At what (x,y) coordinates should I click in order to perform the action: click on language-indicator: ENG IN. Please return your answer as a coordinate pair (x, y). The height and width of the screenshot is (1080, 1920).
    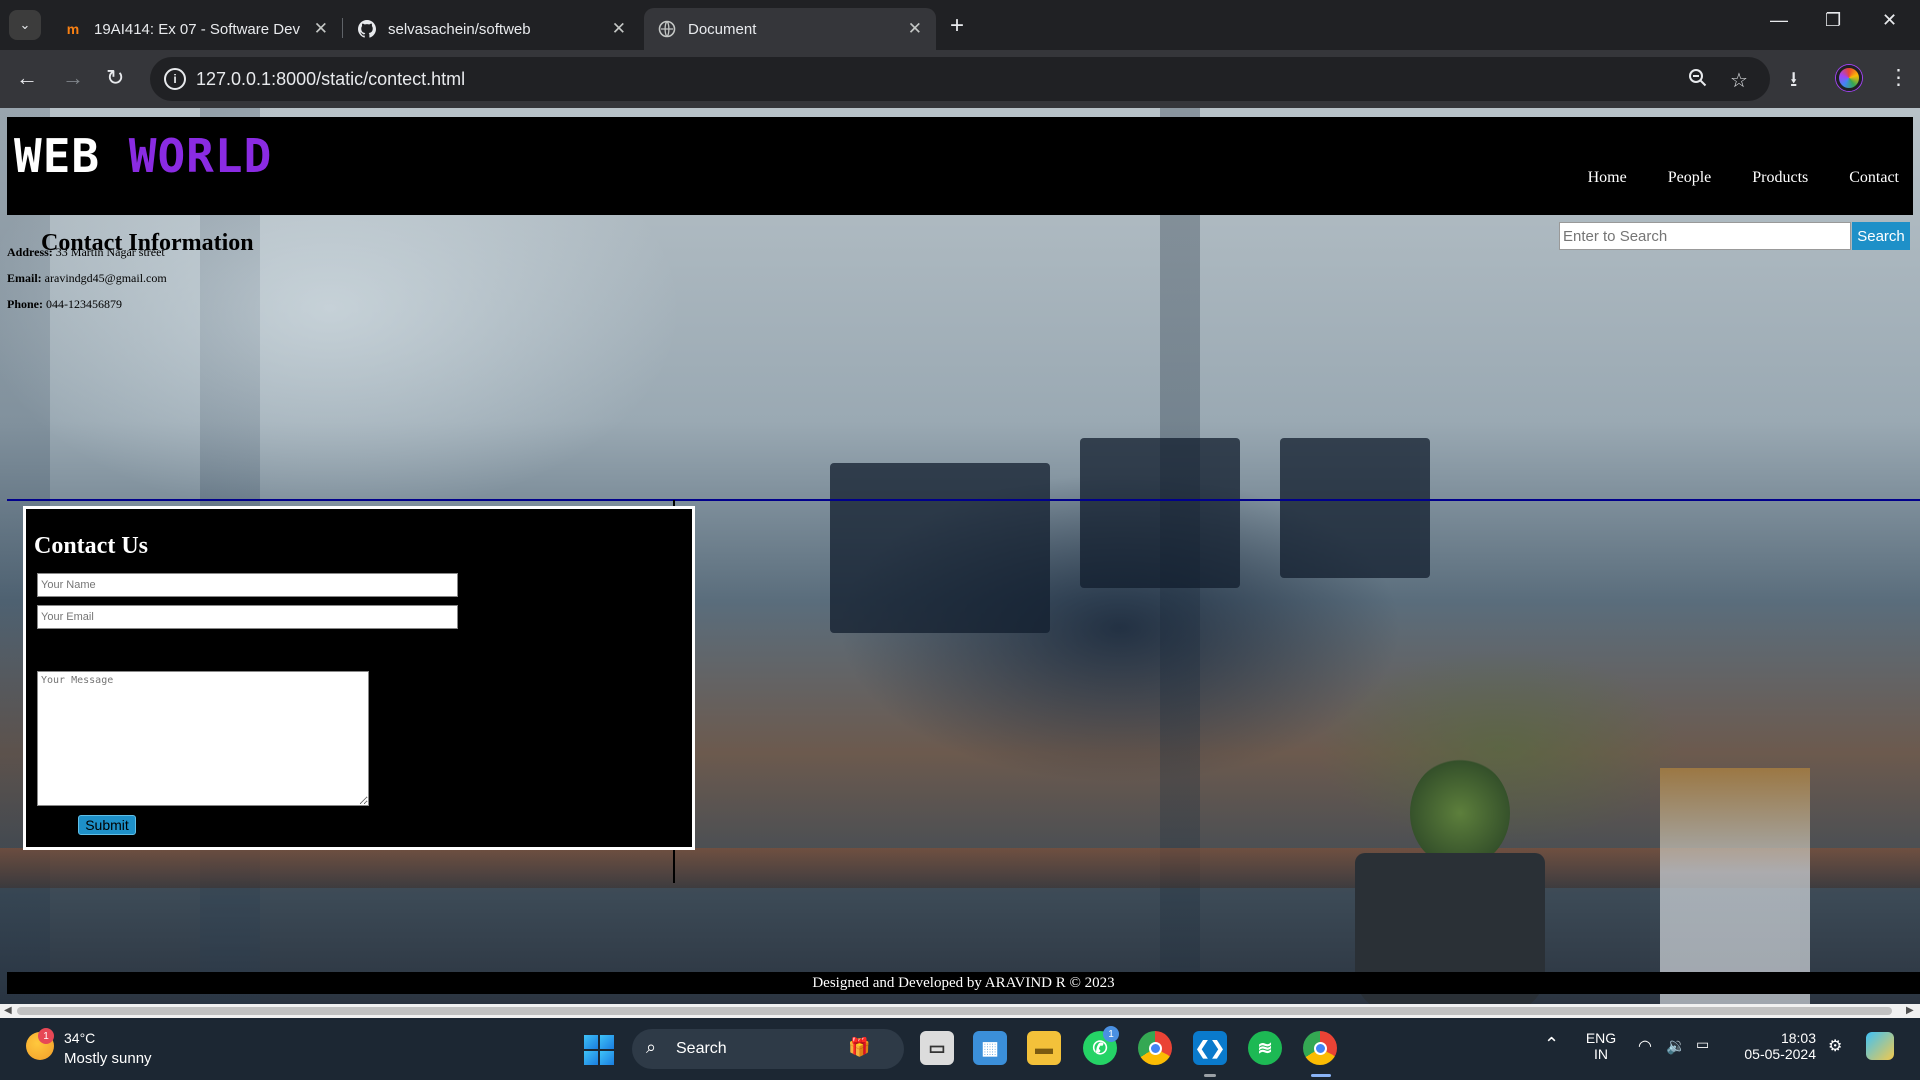
    Looking at the image, I should click on (1601, 1046).